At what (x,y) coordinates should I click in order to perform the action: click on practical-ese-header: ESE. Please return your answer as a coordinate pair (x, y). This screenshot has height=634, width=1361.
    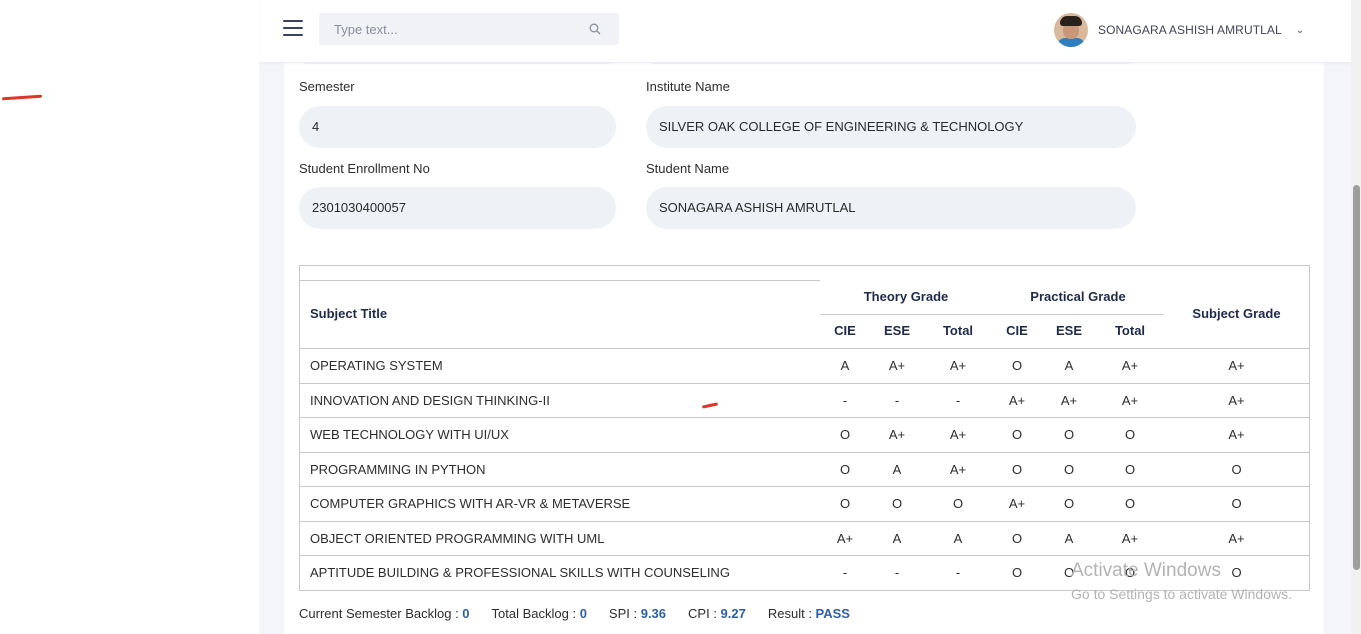
    Looking at the image, I should click on (1068, 330).